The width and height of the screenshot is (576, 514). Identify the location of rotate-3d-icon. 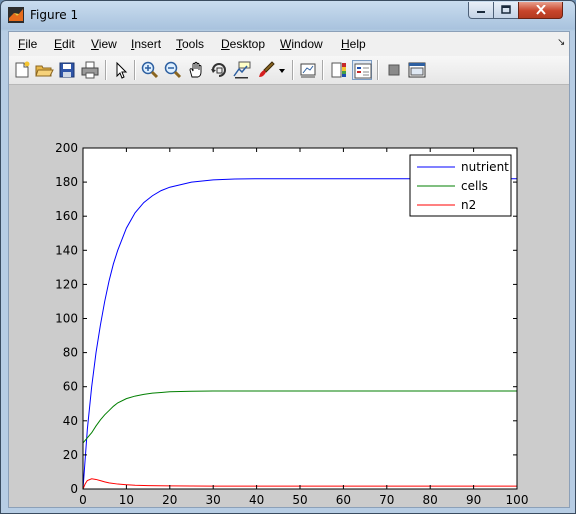
(218, 70).